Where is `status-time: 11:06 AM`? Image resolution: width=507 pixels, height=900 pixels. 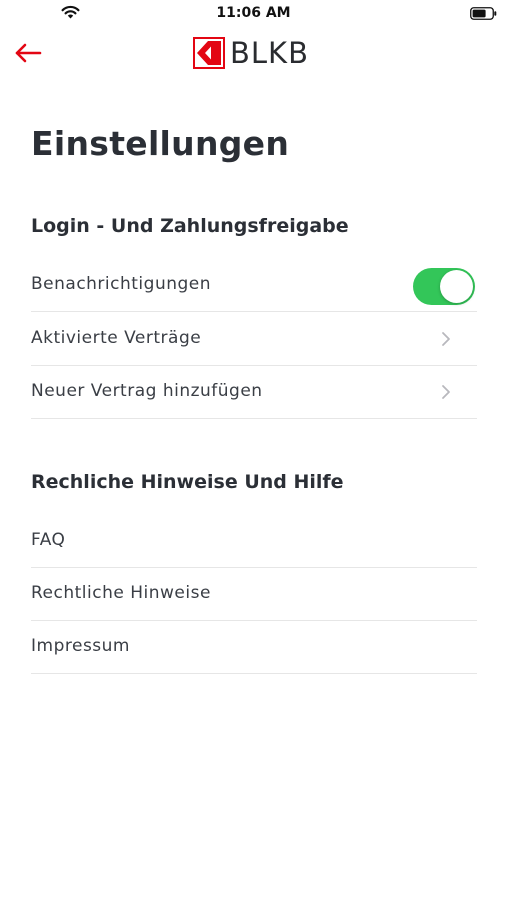
status-time: 11:06 AM is located at coordinates (253, 13).